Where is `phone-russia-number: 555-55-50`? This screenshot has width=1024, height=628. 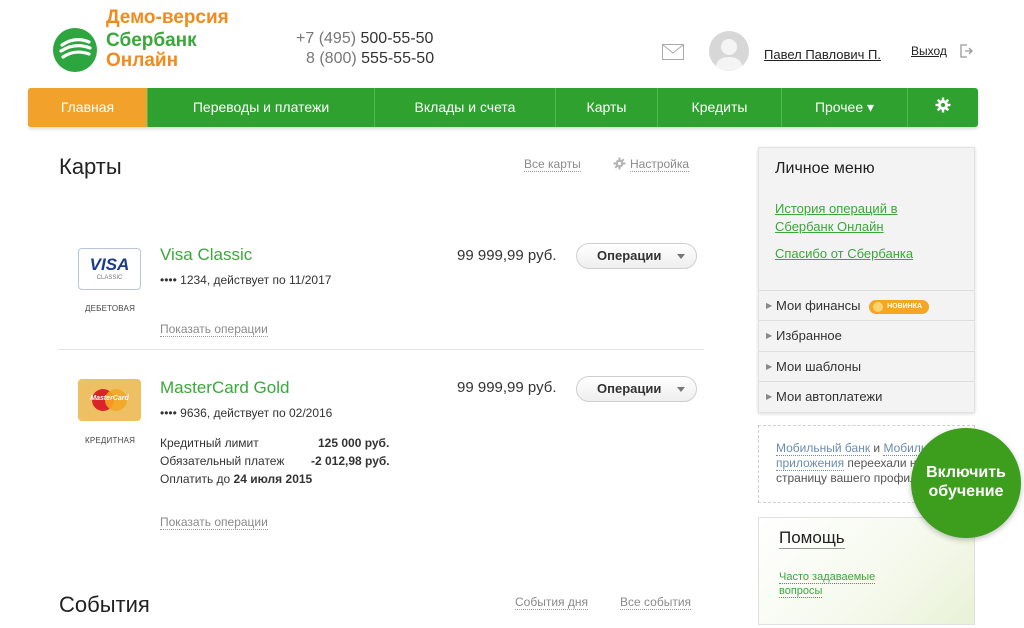
phone-russia-number: 555-55-50 is located at coordinates (398, 58).